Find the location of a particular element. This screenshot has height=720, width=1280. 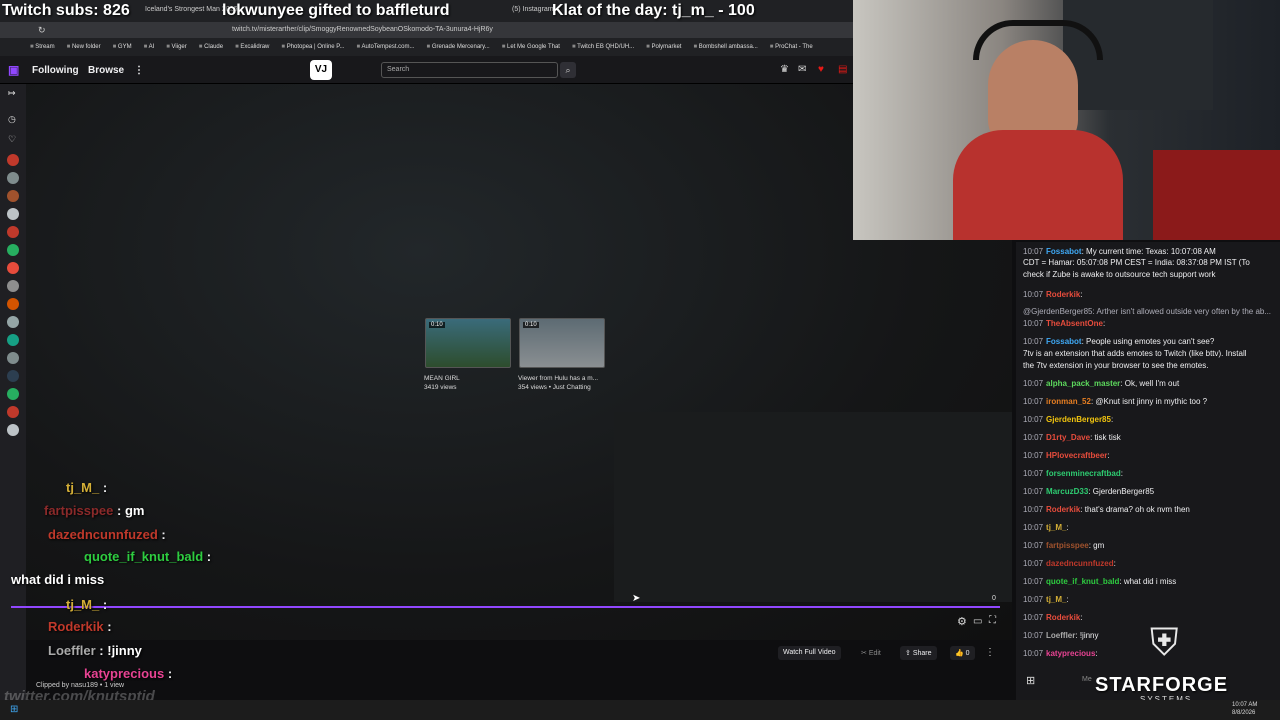

overlay-gift: lokwunyee gifted to baffleturd is located at coordinates (336, 10).